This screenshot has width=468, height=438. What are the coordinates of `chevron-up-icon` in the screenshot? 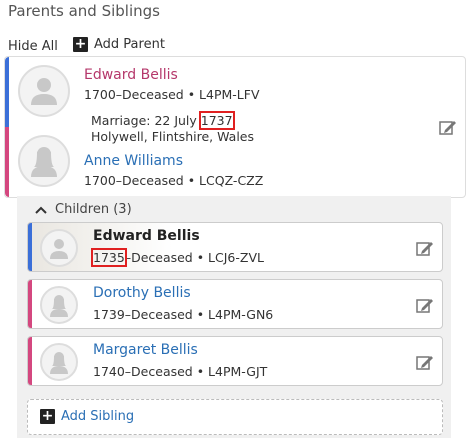 It's located at (41, 210).